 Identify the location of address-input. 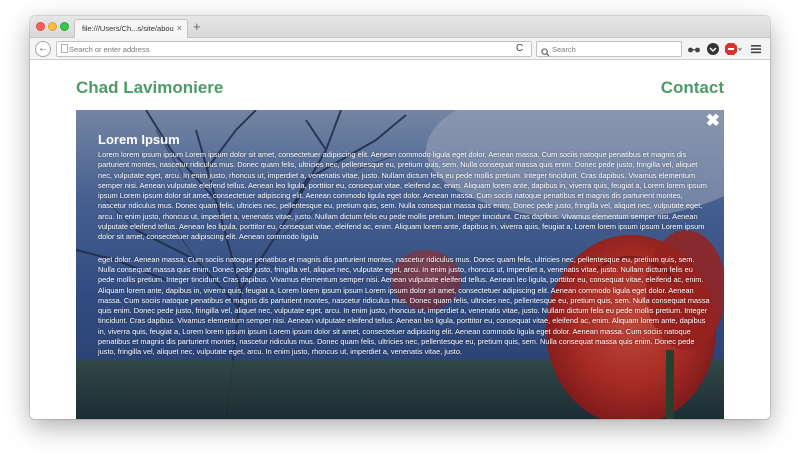
(269, 49).